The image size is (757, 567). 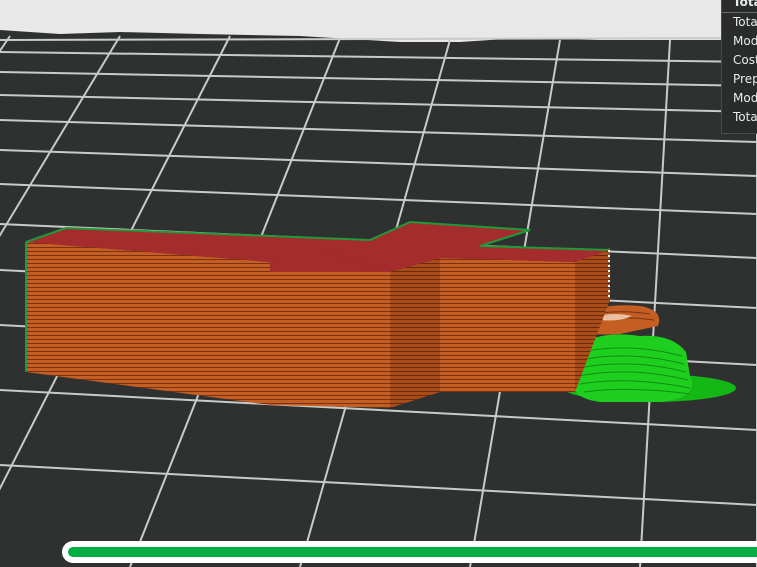 What do you see at coordinates (745, 79) in the screenshot?
I see `stats-row-prepare-time: Prep` at bounding box center [745, 79].